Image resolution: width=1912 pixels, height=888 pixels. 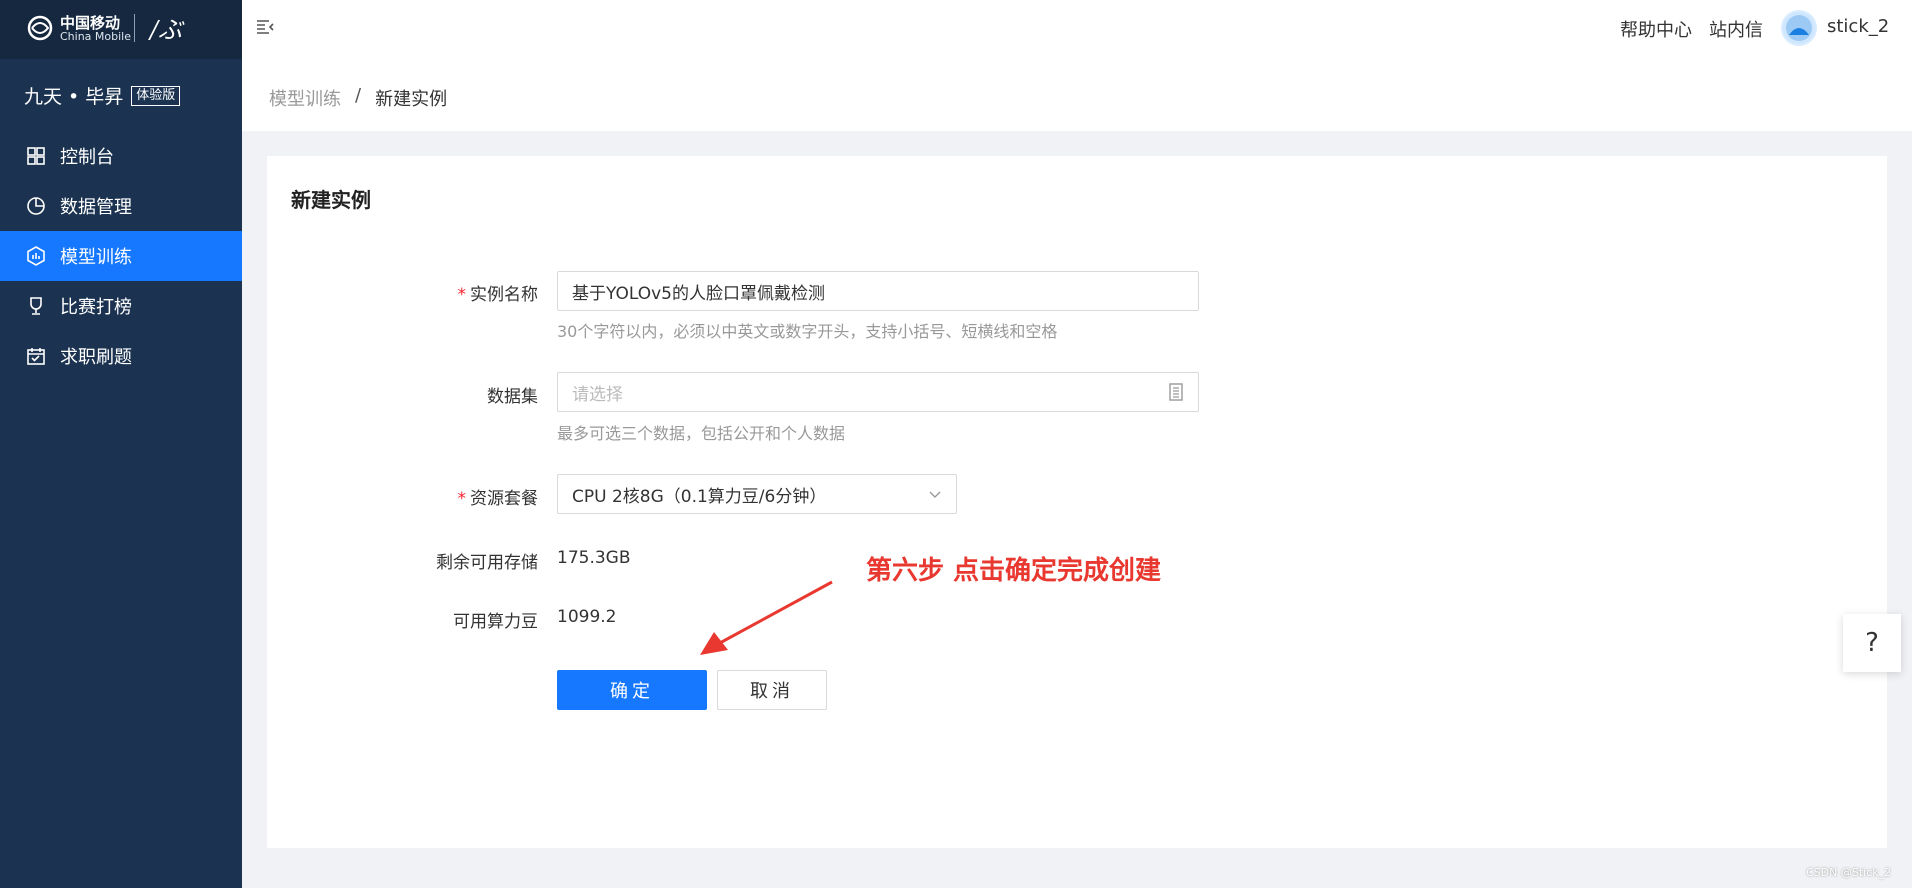 I want to click on dataset-placeholder: 请选择, so click(x=597, y=394).